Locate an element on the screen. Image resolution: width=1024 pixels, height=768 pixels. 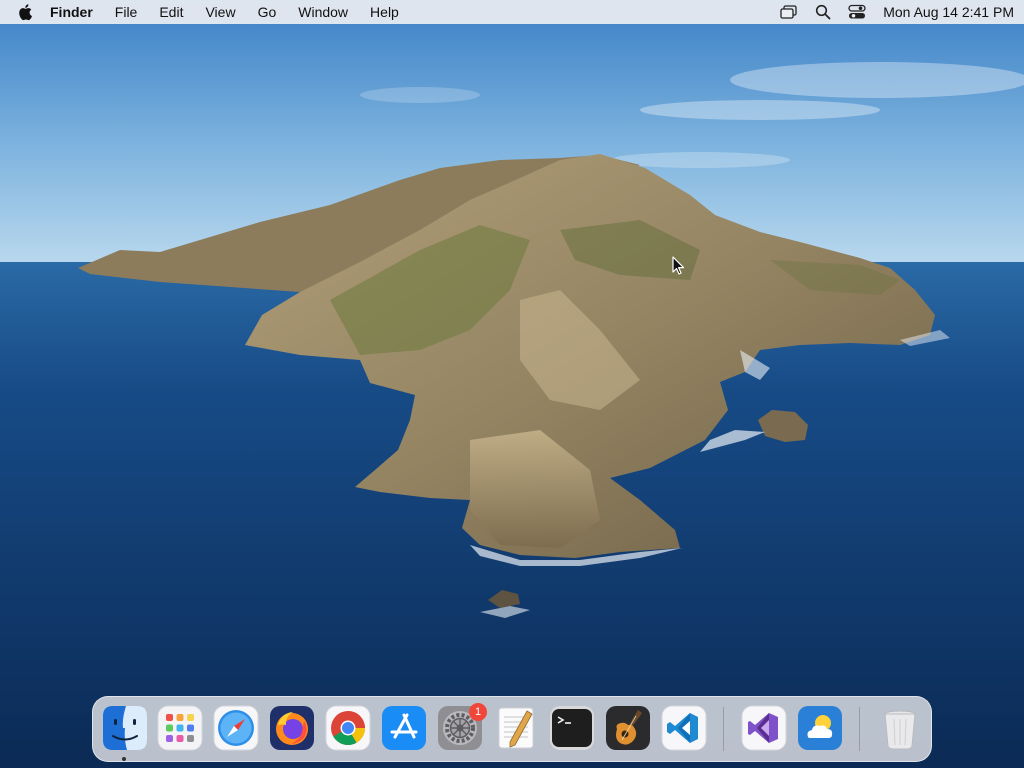
mouse-pointer-icon is located at coordinates (678, 265).